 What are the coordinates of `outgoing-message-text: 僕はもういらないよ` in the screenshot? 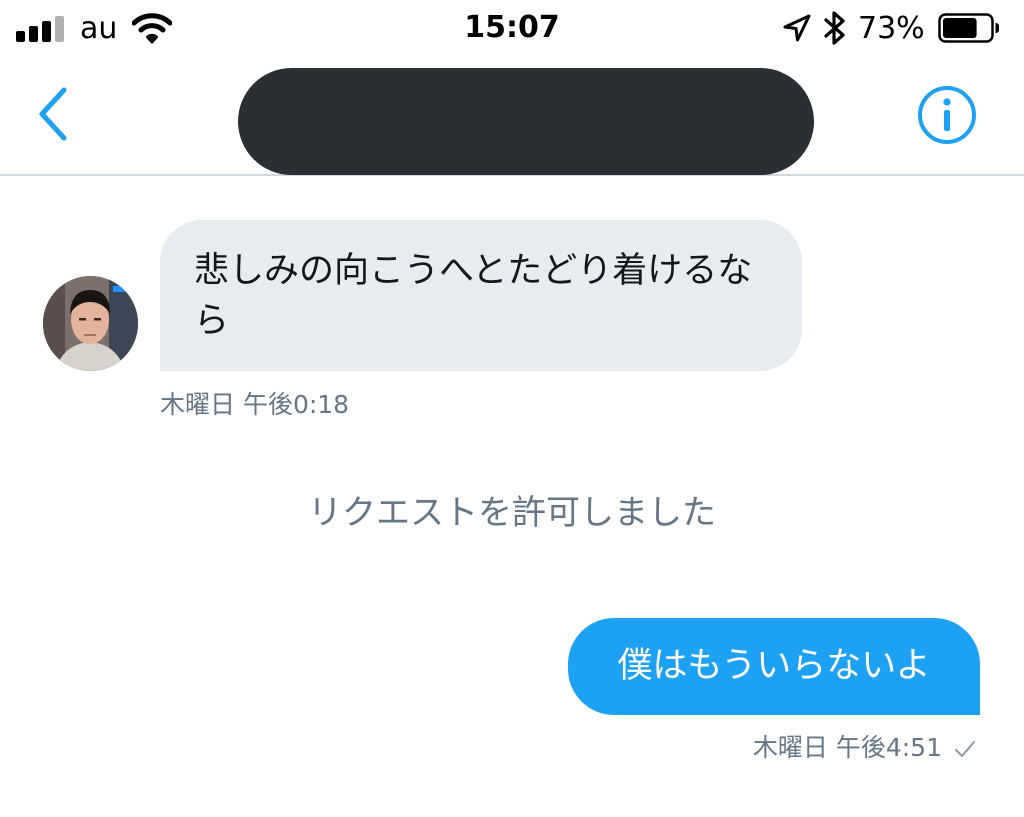 It's located at (774, 666).